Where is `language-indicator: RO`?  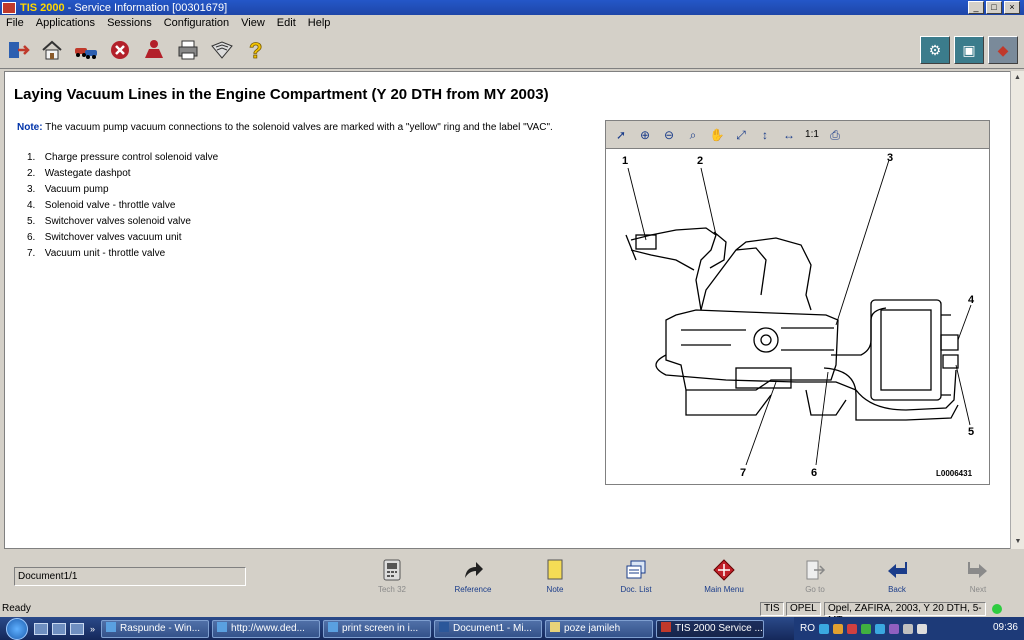 language-indicator: RO is located at coordinates (807, 628).